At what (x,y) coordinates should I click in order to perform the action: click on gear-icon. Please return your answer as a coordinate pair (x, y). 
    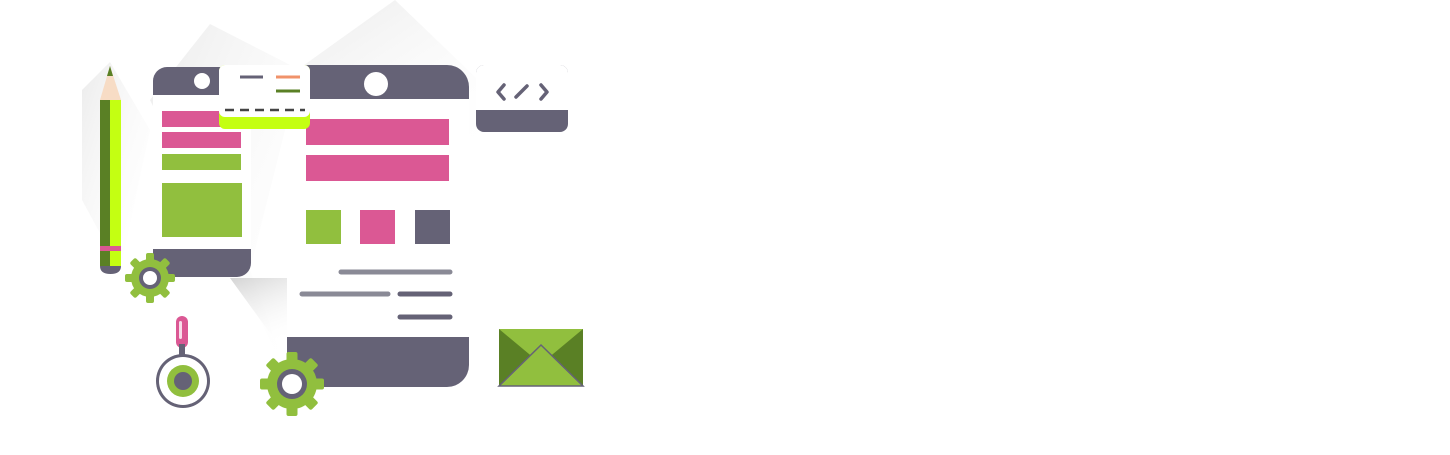
    Looking at the image, I should click on (150, 278).